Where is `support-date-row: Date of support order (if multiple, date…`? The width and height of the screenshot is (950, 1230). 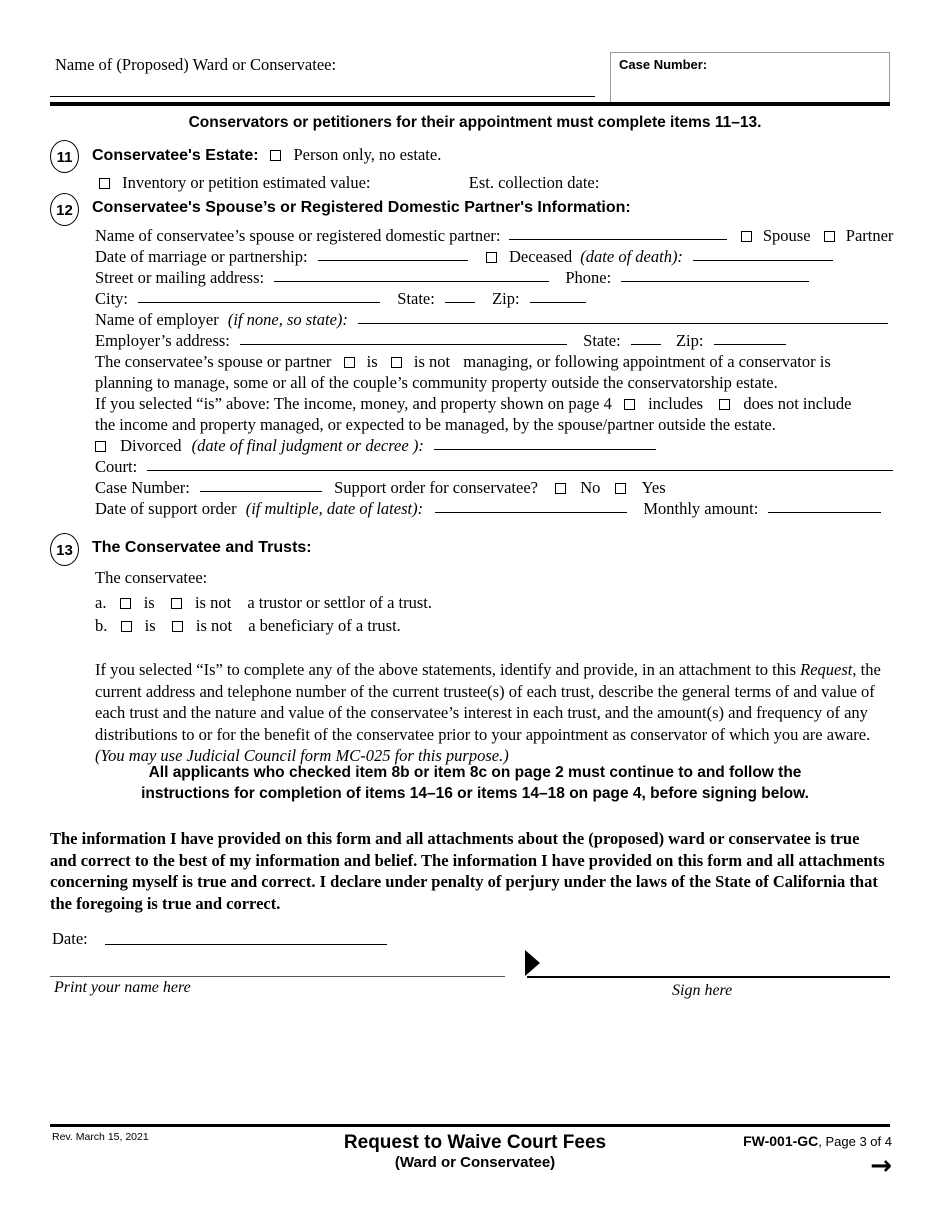 support-date-row: Date of support order (if multiple, date… is located at coordinates (488, 508).